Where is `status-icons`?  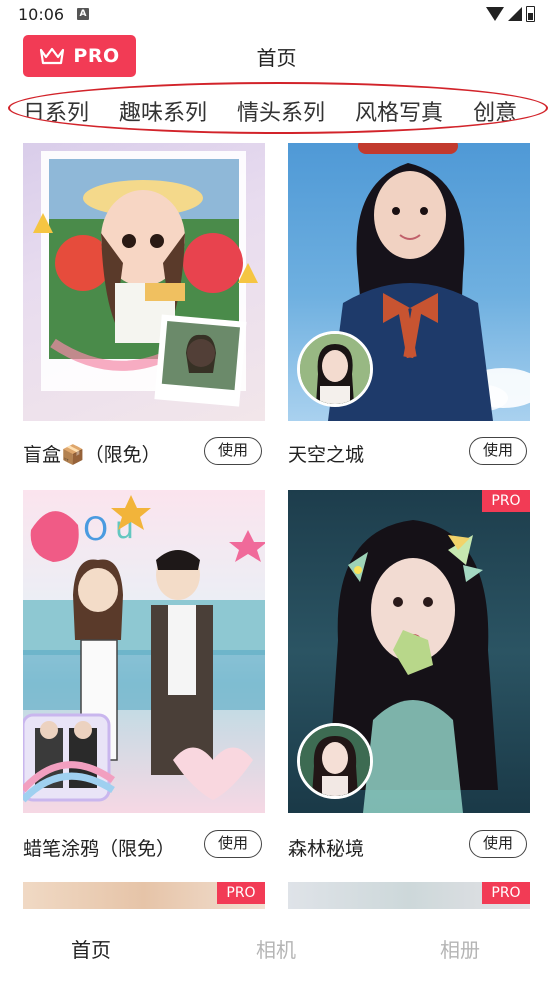
status-icons is located at coordinates (510, 14).